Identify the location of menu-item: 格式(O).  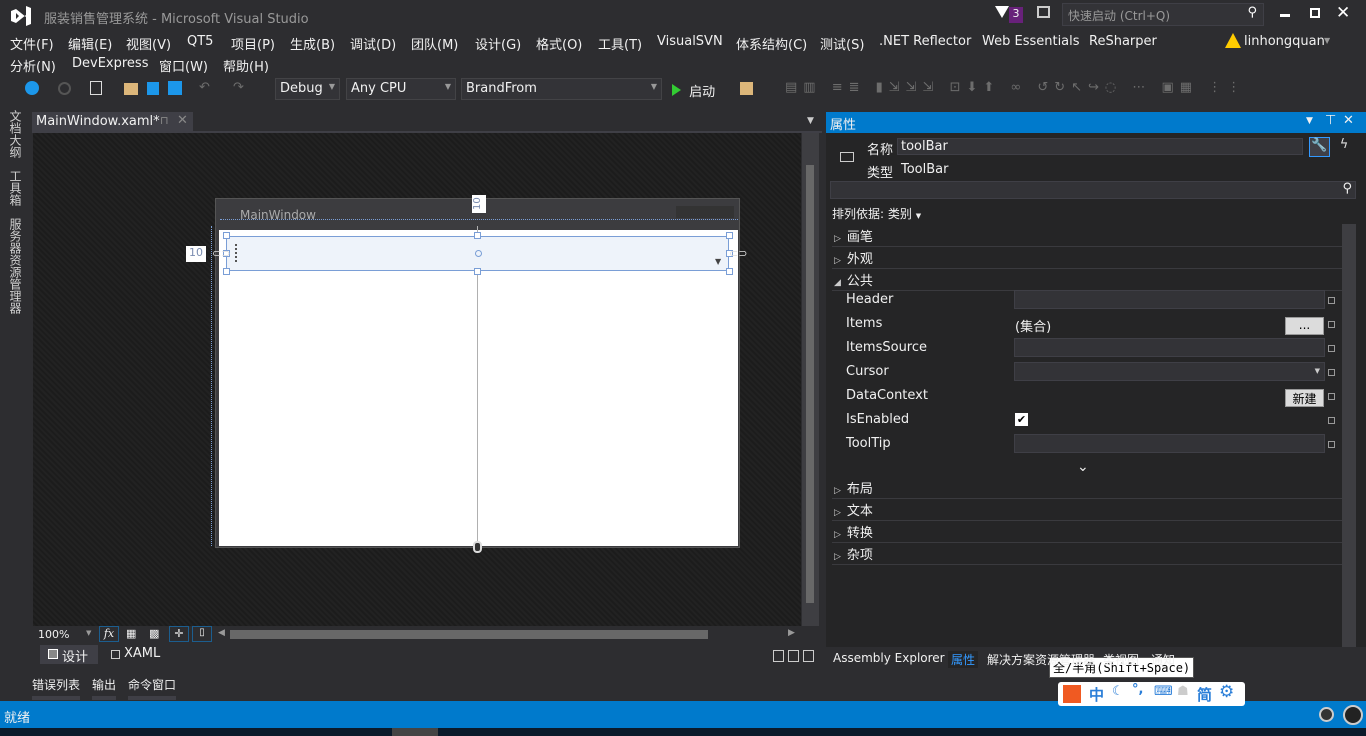
(559, 43).